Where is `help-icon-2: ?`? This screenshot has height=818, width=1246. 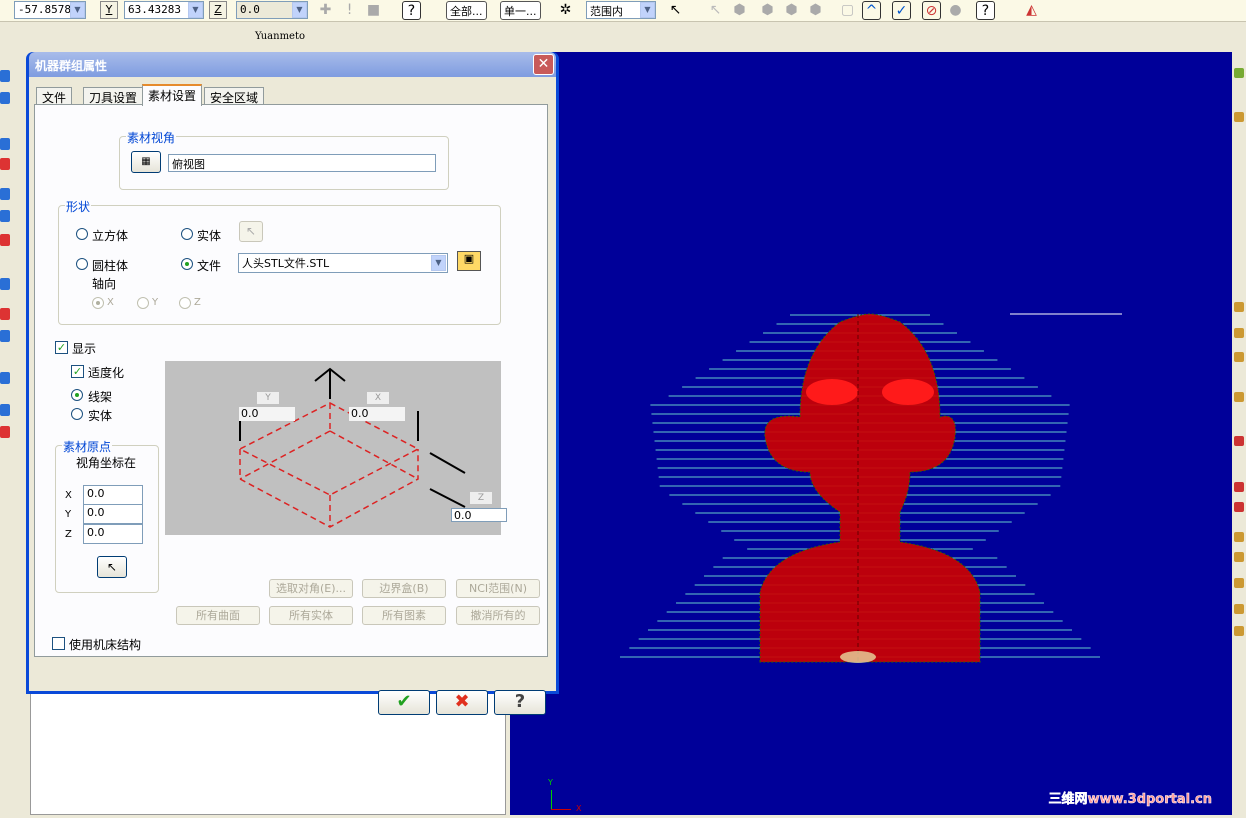 help-icon-2: ? is located at coordinates (985, 10).